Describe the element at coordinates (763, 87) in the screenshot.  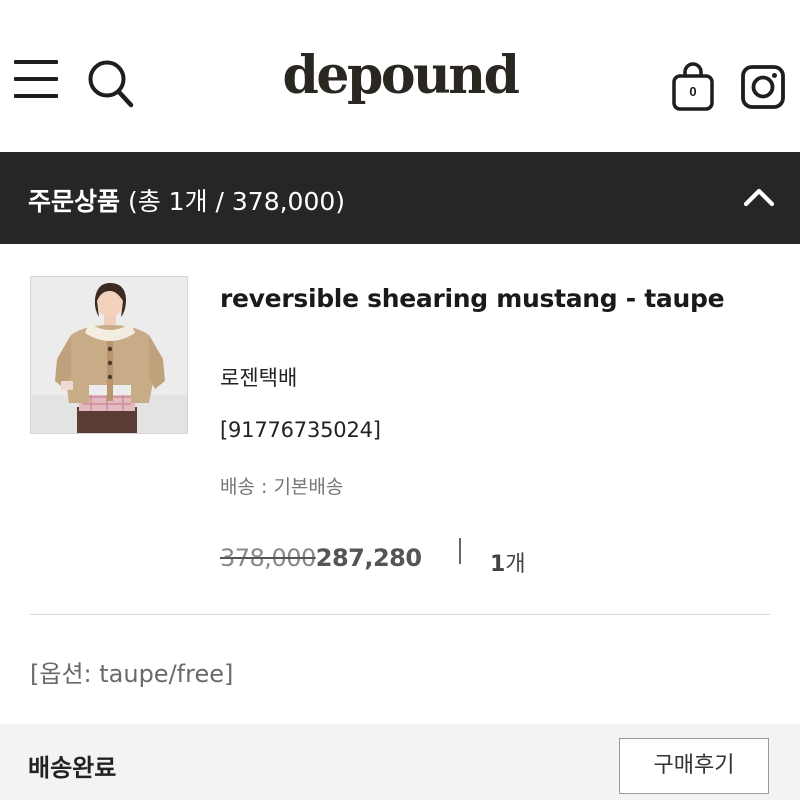
I see `instagram-icon` at that location.